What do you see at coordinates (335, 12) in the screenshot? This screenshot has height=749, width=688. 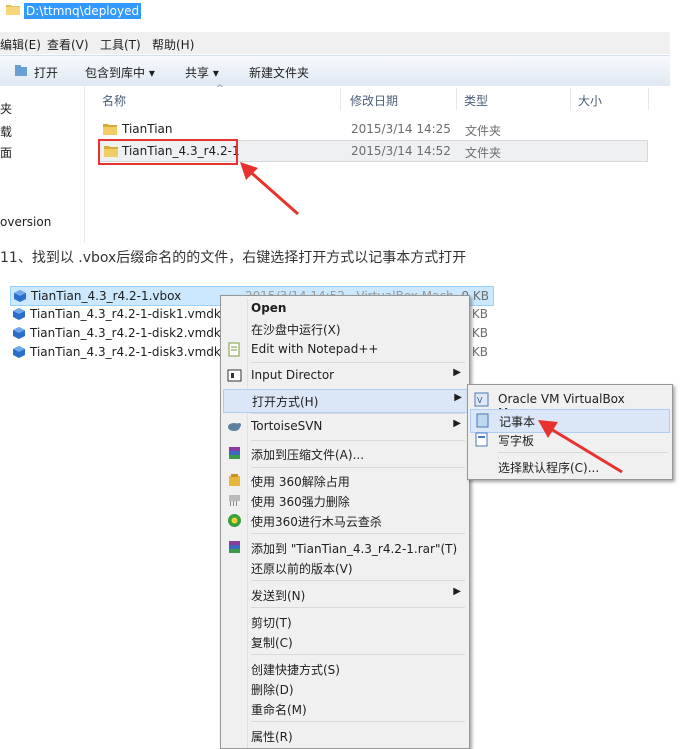 I see `address-bar: D:\ttmnq\deployed` at bounding box center [335, 12].